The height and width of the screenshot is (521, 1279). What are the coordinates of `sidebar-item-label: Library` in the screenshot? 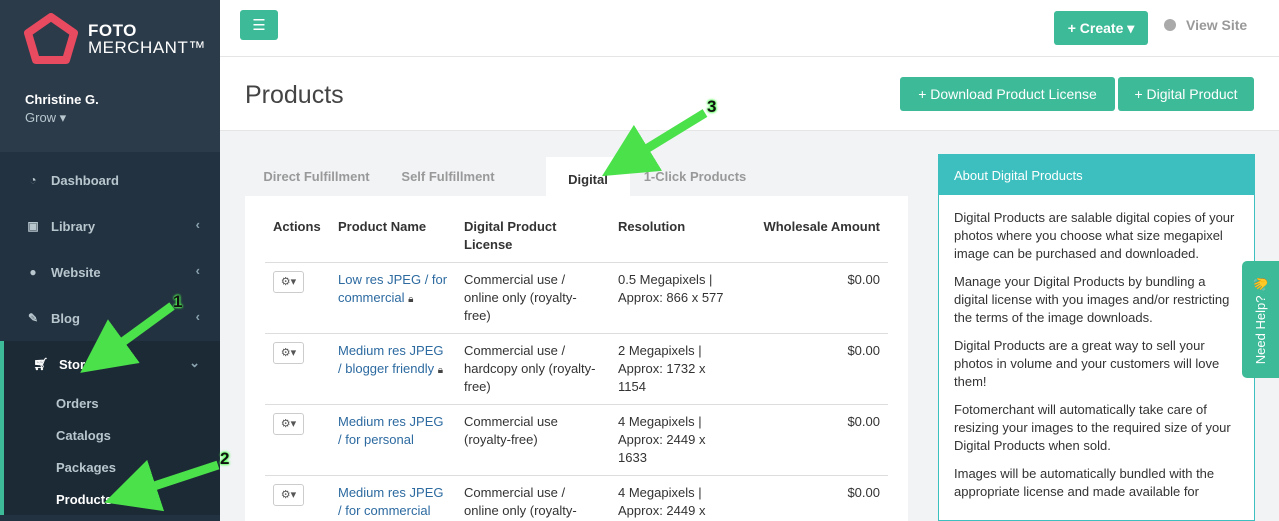 It's located at (73, 226).